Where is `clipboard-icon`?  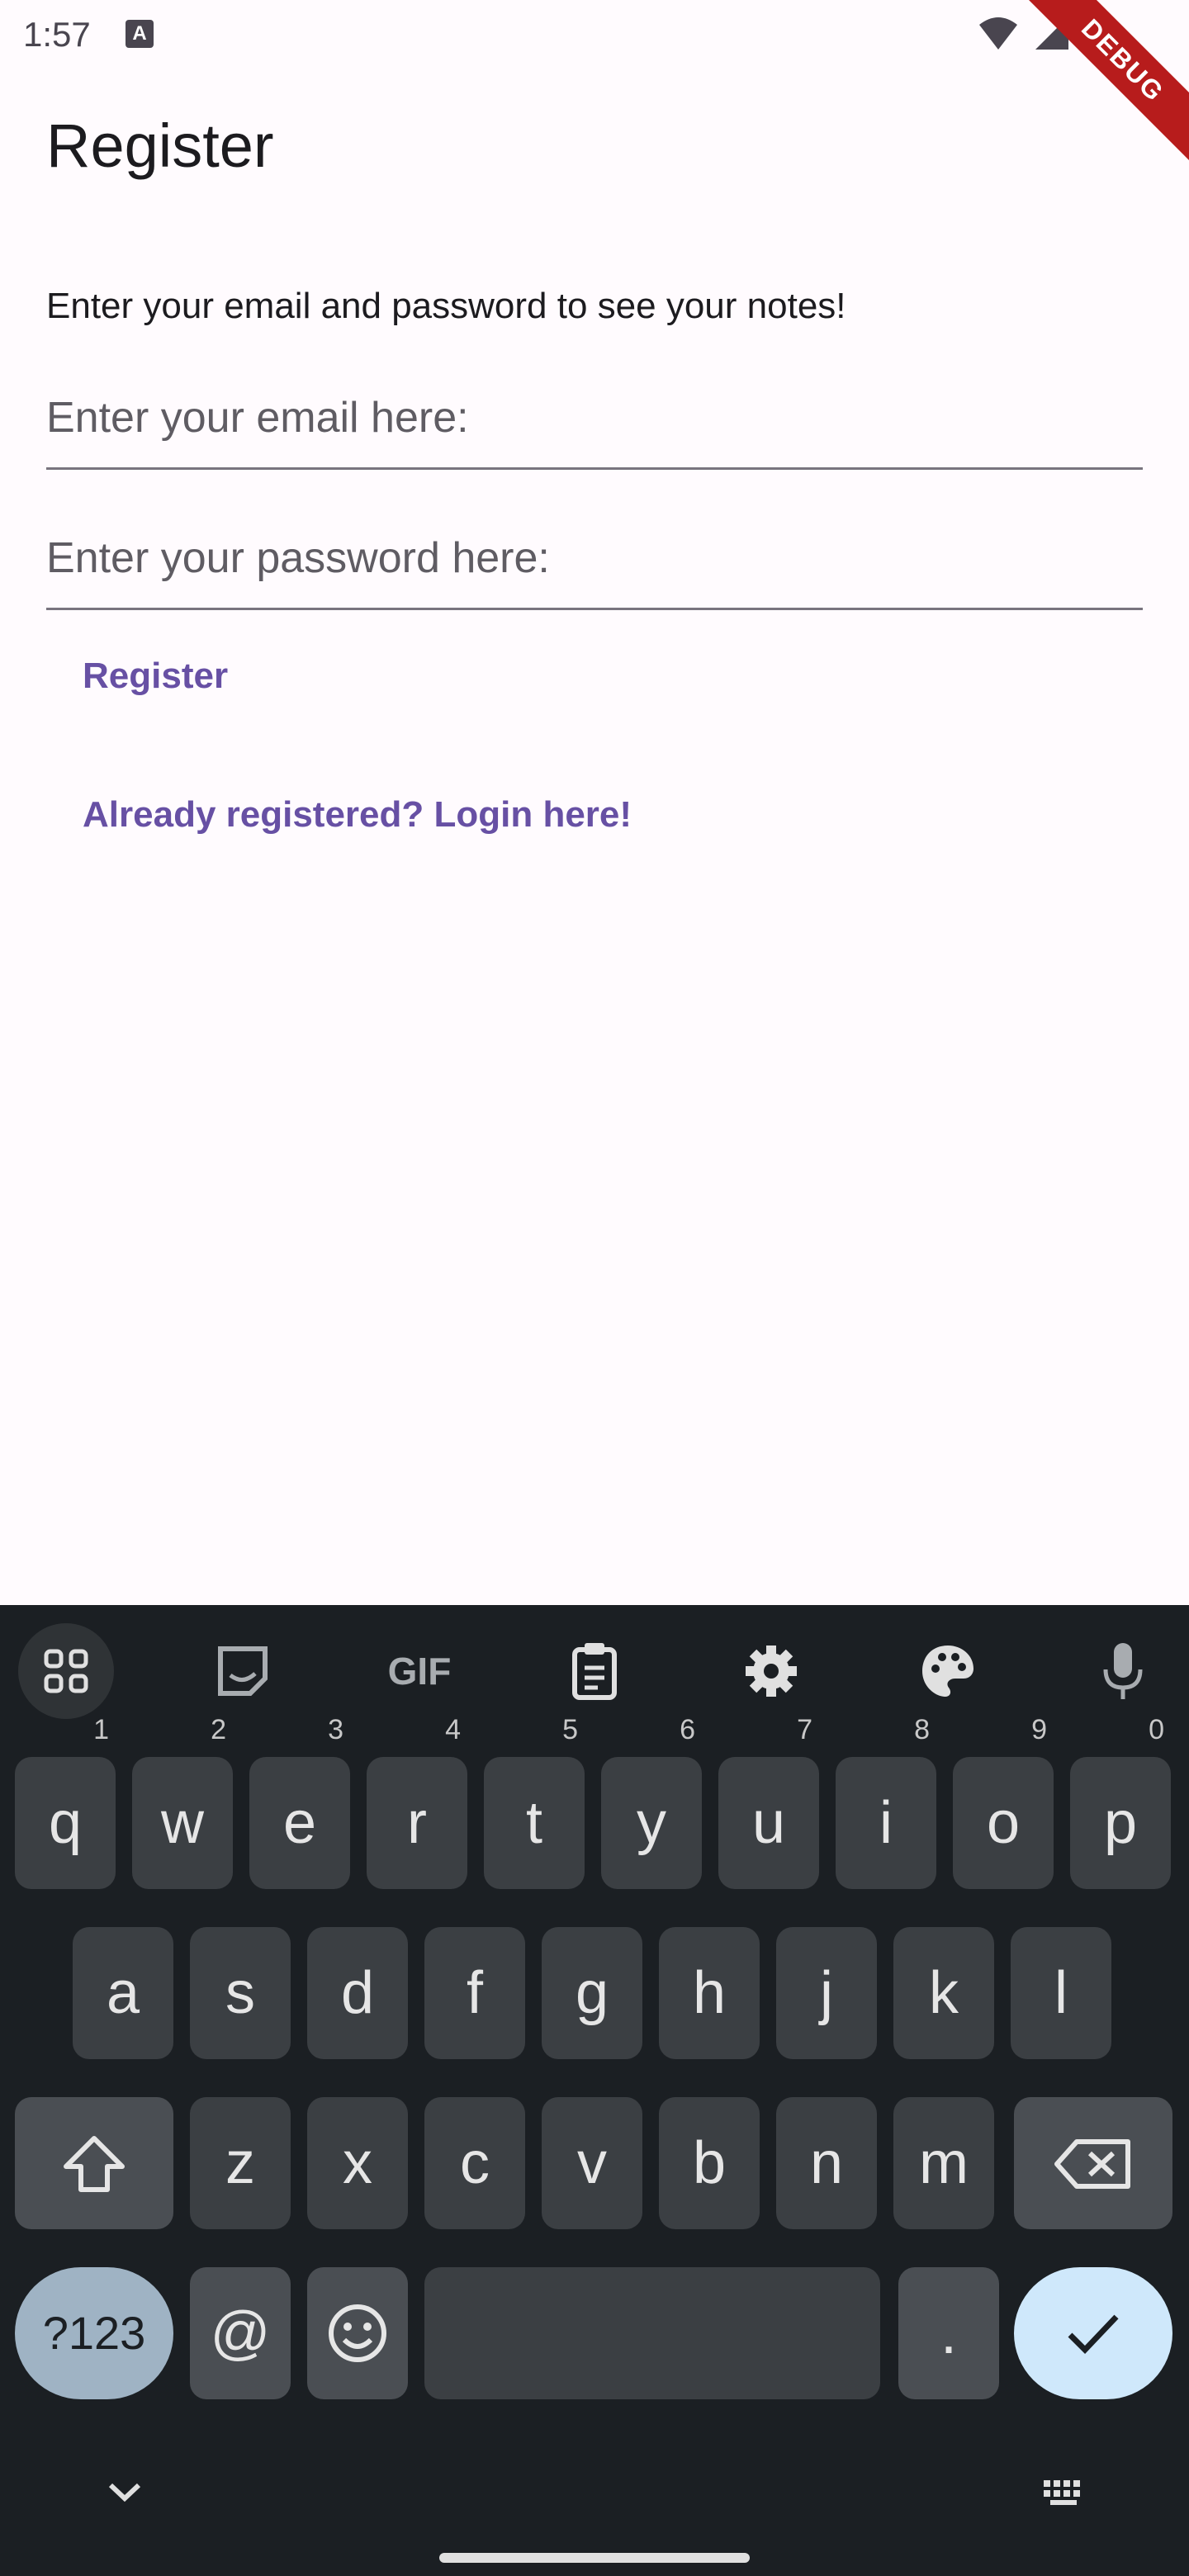
clipboard-icon is located at coordinates (594, 1671).